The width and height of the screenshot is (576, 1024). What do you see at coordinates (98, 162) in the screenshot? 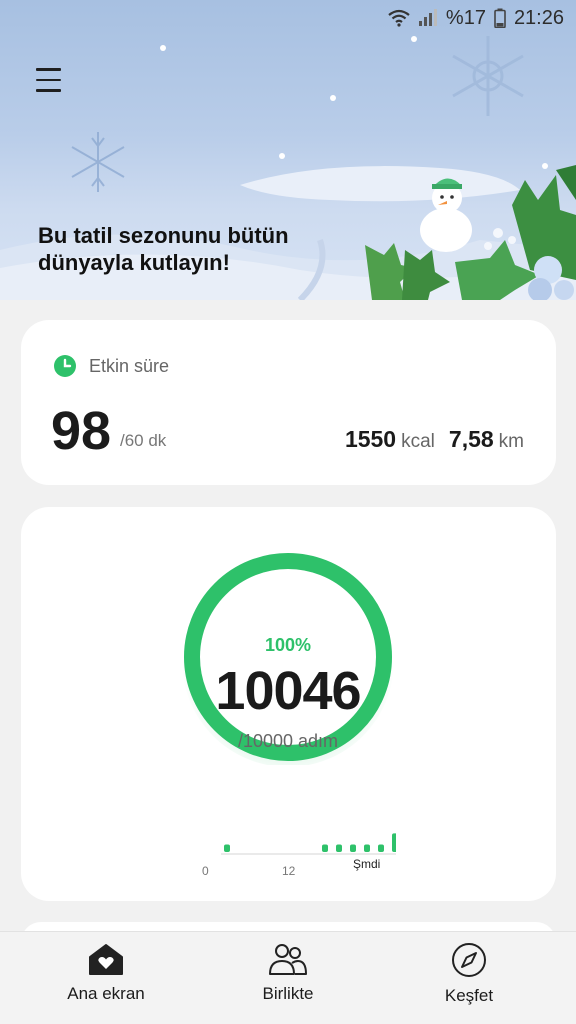
I see `snowflake-icon` at bounding box center [98, 162].